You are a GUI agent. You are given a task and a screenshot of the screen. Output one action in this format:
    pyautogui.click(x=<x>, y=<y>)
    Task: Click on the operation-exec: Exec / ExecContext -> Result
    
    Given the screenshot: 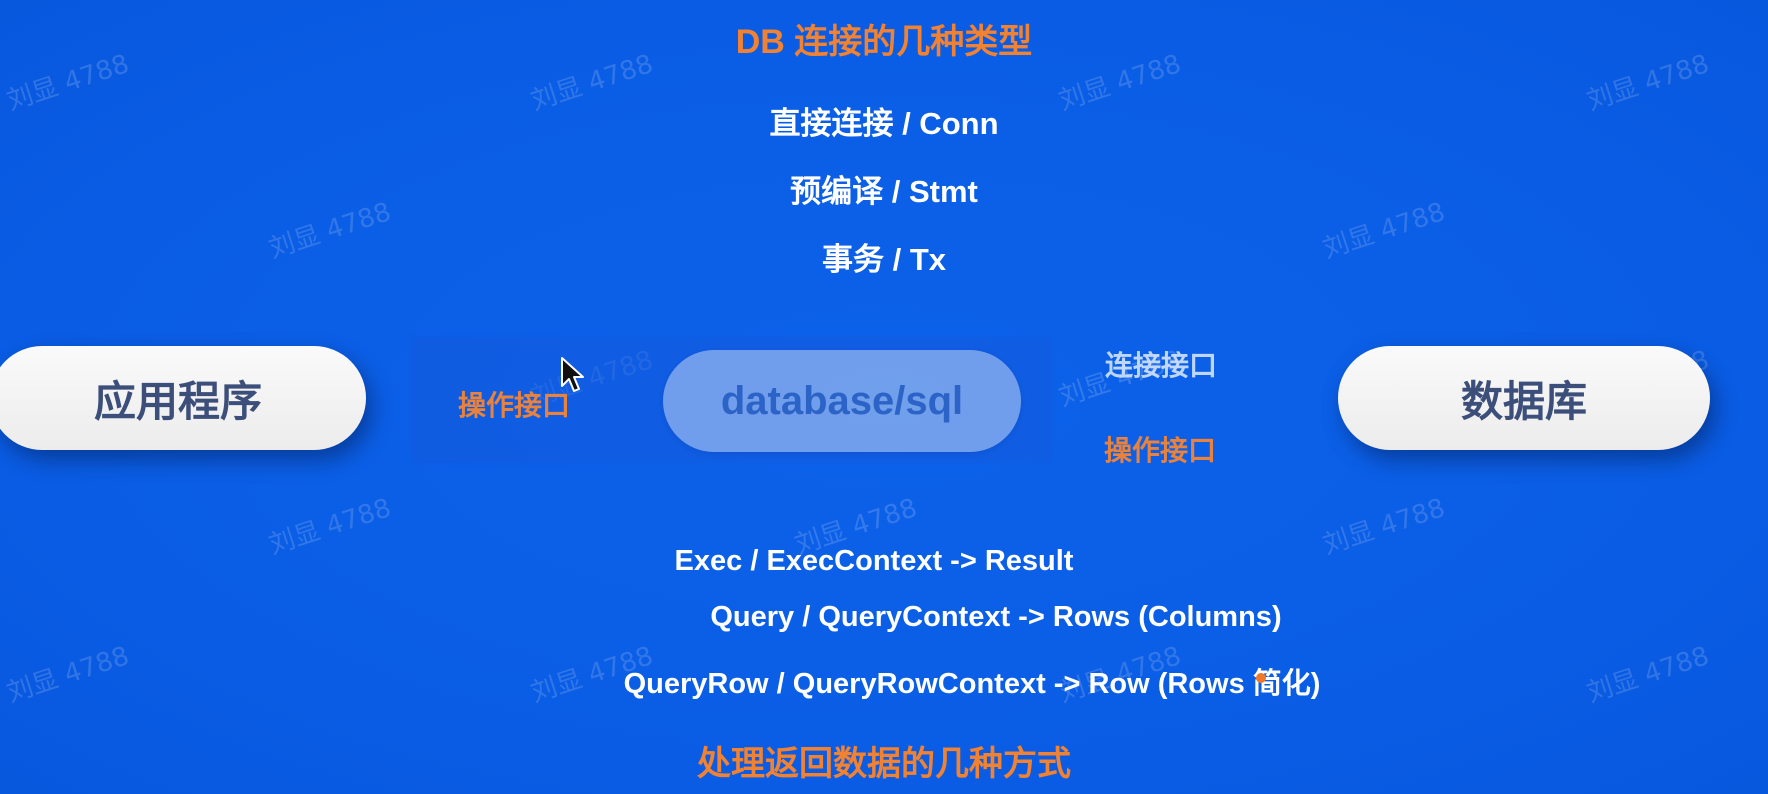 What is the action you would take?
    pyautogui.click(x=874, y=561)
    